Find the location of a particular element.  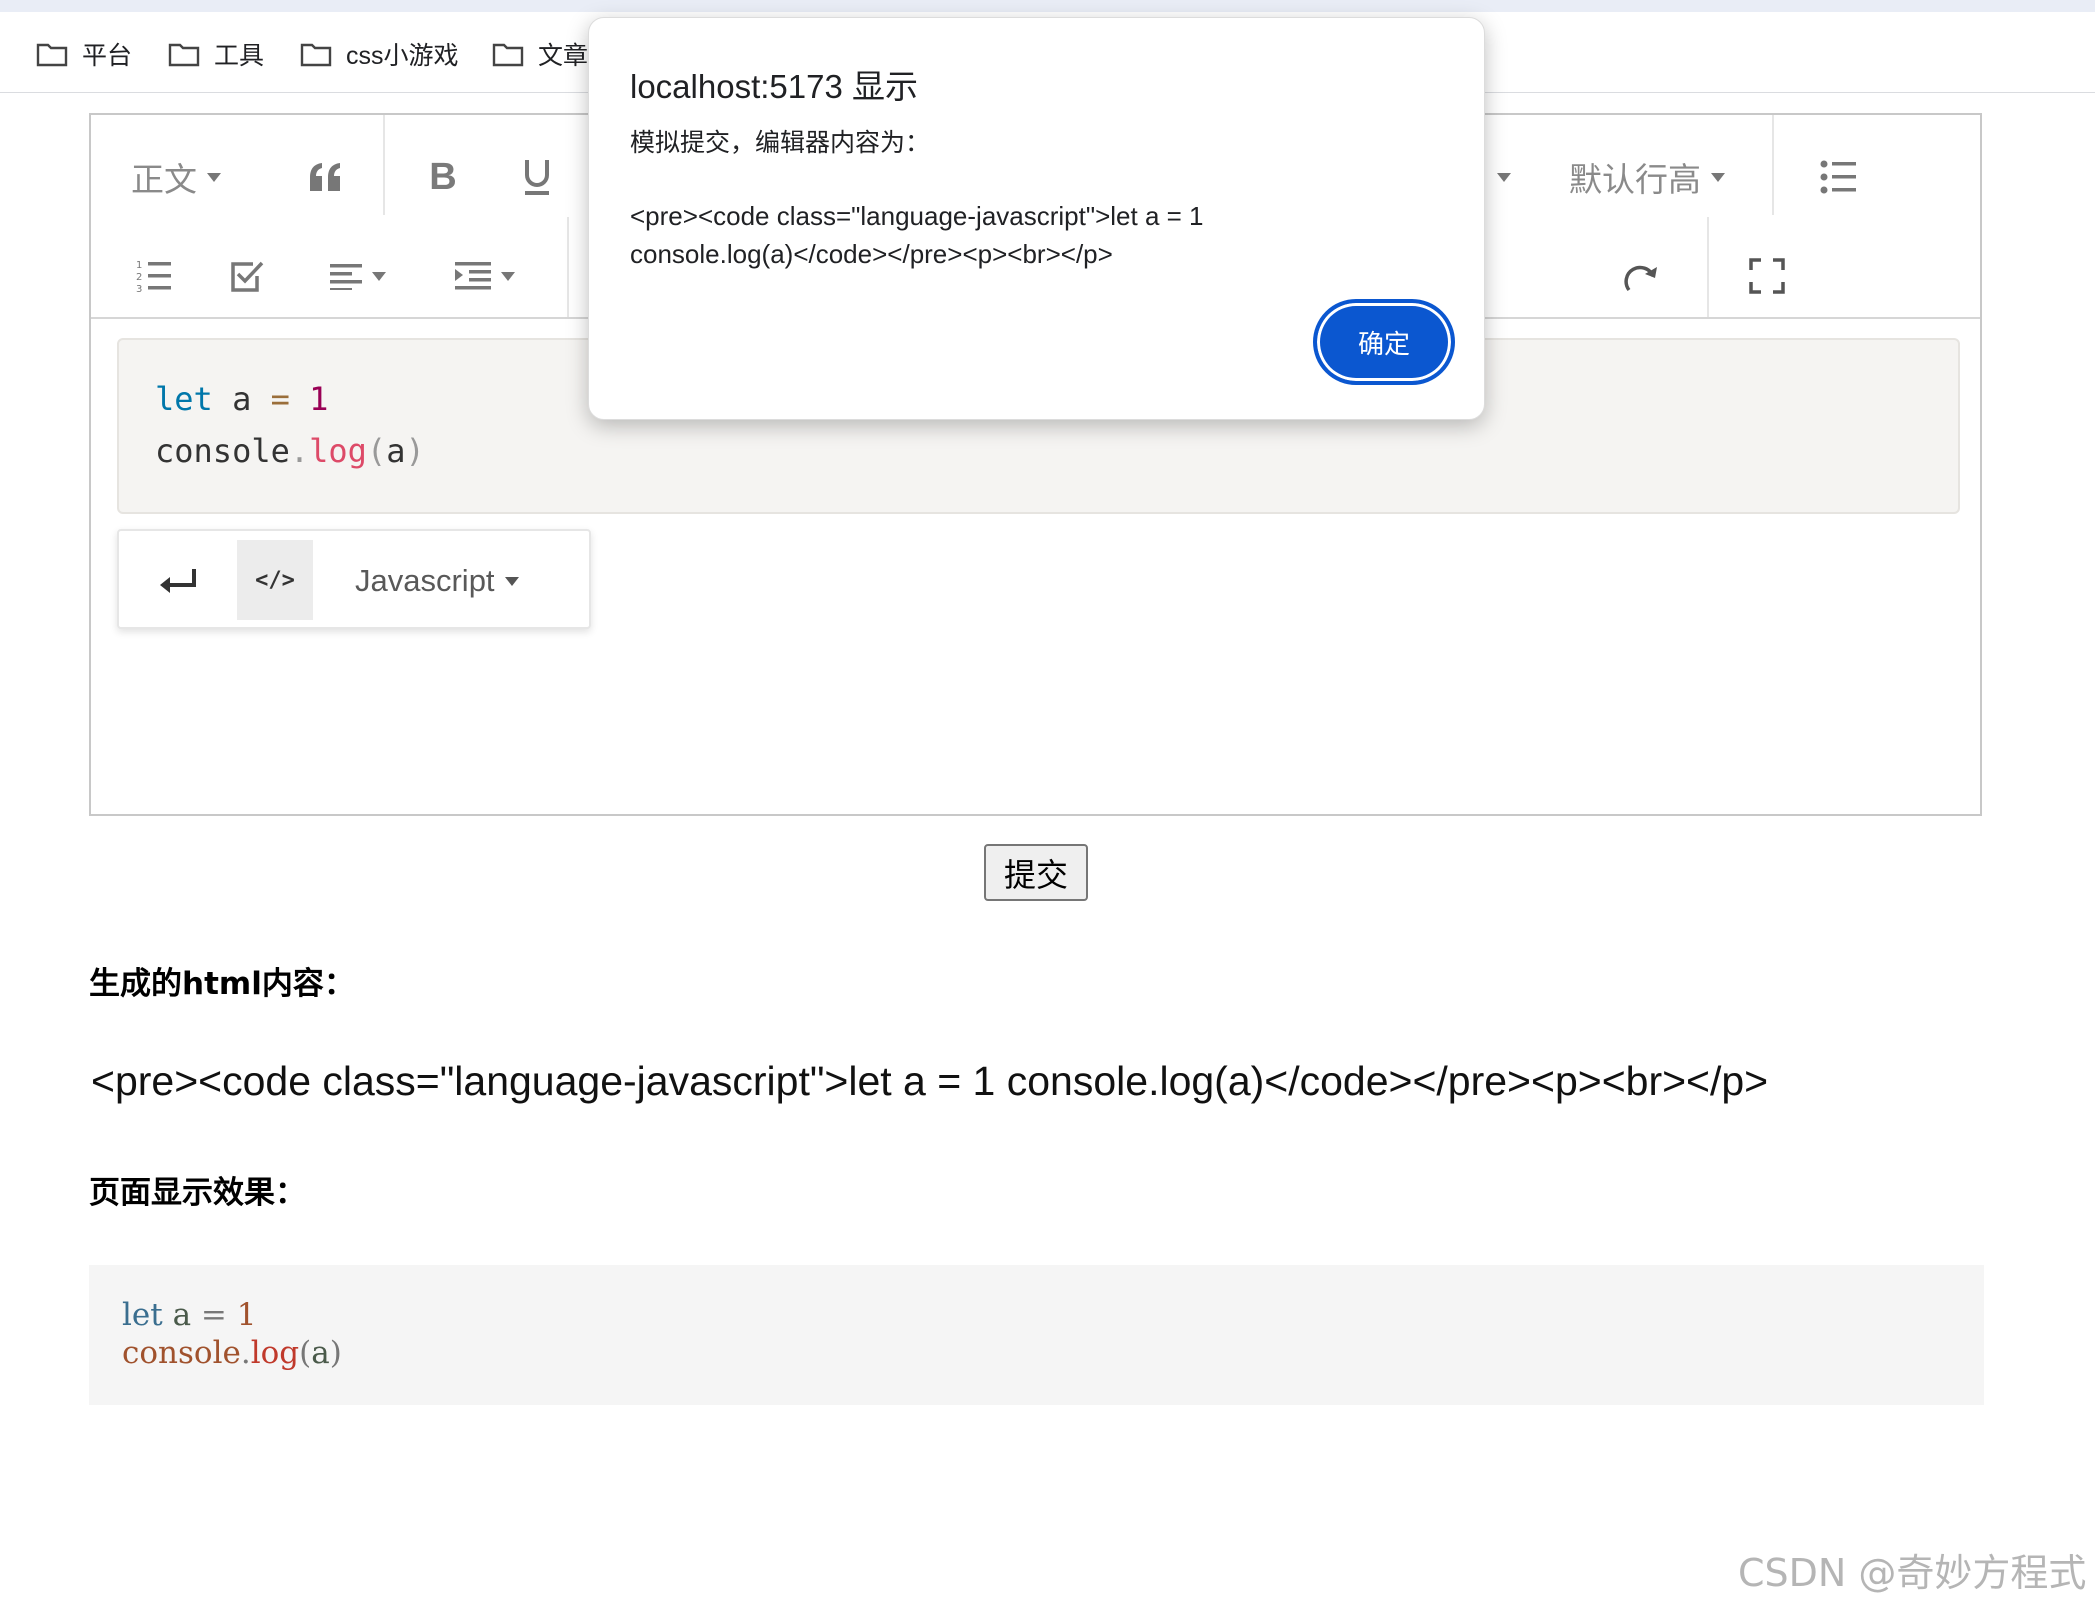

bookmark-folder-tools: 工具 is located at coordinates (216, 54).